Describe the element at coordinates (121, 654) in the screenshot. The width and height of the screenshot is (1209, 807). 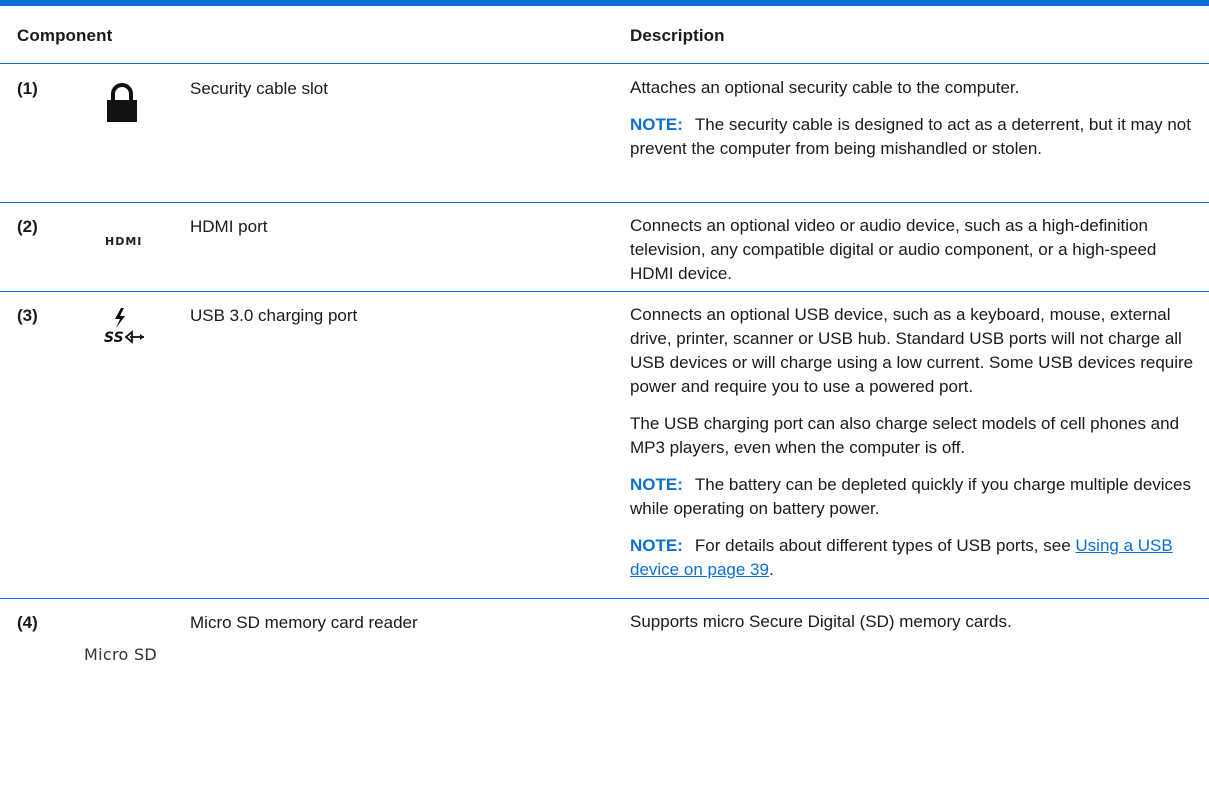
I see `micro-sd-icon: Micro SD` at that location.